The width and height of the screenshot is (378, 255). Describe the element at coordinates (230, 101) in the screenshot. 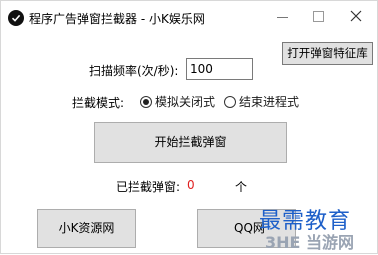

I see `radio-unselected-icon` at that location.